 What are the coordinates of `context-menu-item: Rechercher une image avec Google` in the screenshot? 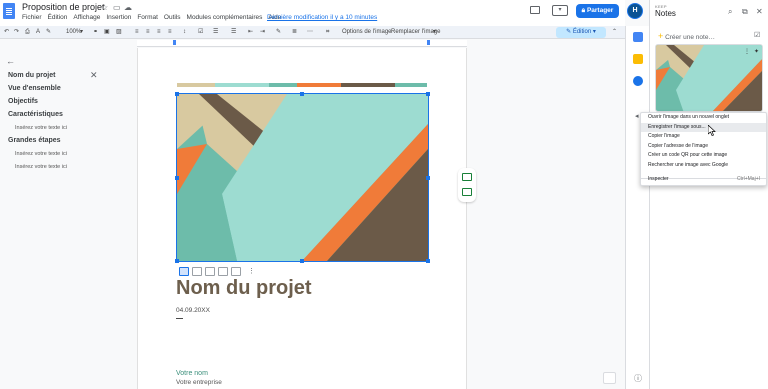 It's located at (703, 166).